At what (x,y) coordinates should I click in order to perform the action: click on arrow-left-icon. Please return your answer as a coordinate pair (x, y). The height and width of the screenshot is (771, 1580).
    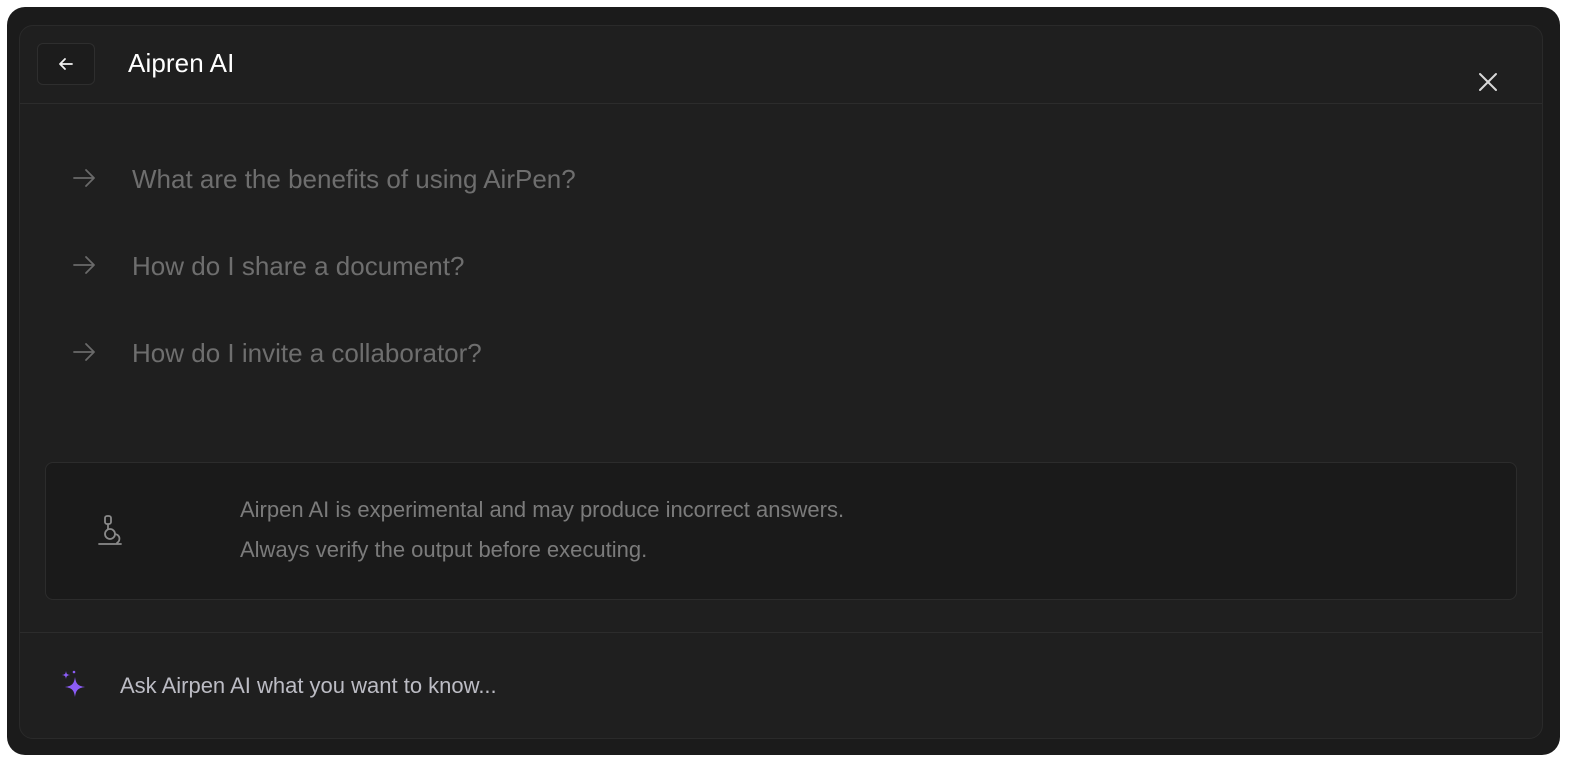
    Looking at the image, I should click on (66, 64).